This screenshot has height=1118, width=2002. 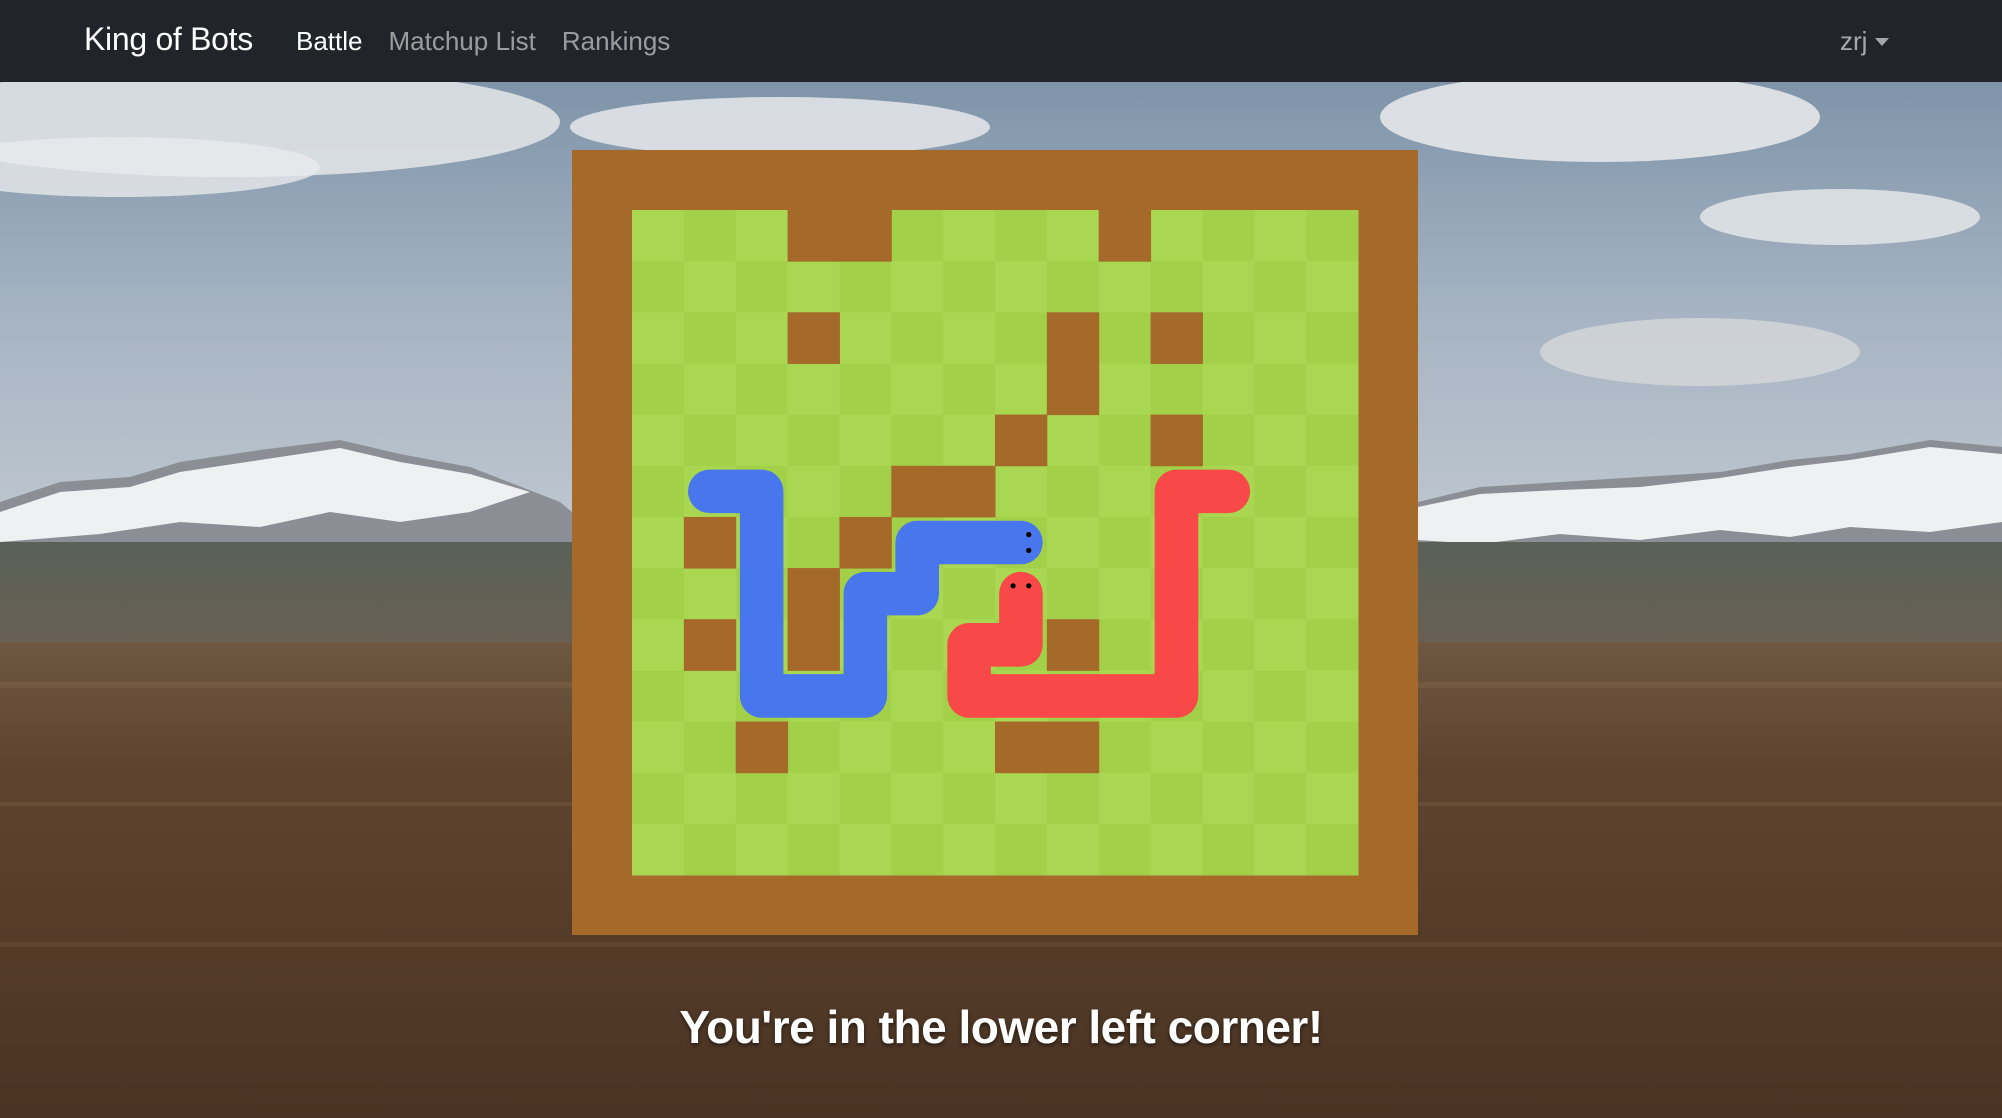 I want to click on nav-link-rankings: Rankings, so click(x=616, y=41).